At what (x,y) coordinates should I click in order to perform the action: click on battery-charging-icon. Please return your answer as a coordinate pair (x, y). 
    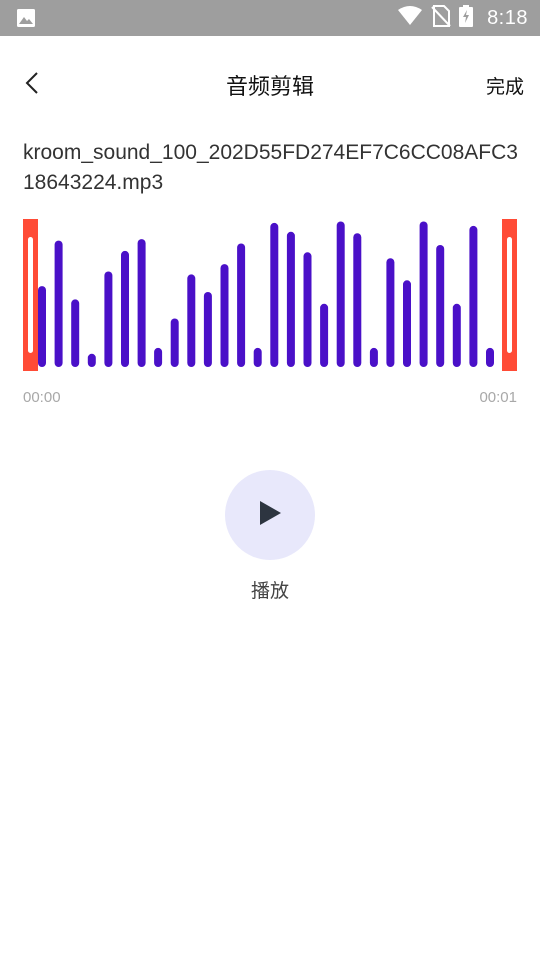
    Looking at the image, I should click on (462, 18).